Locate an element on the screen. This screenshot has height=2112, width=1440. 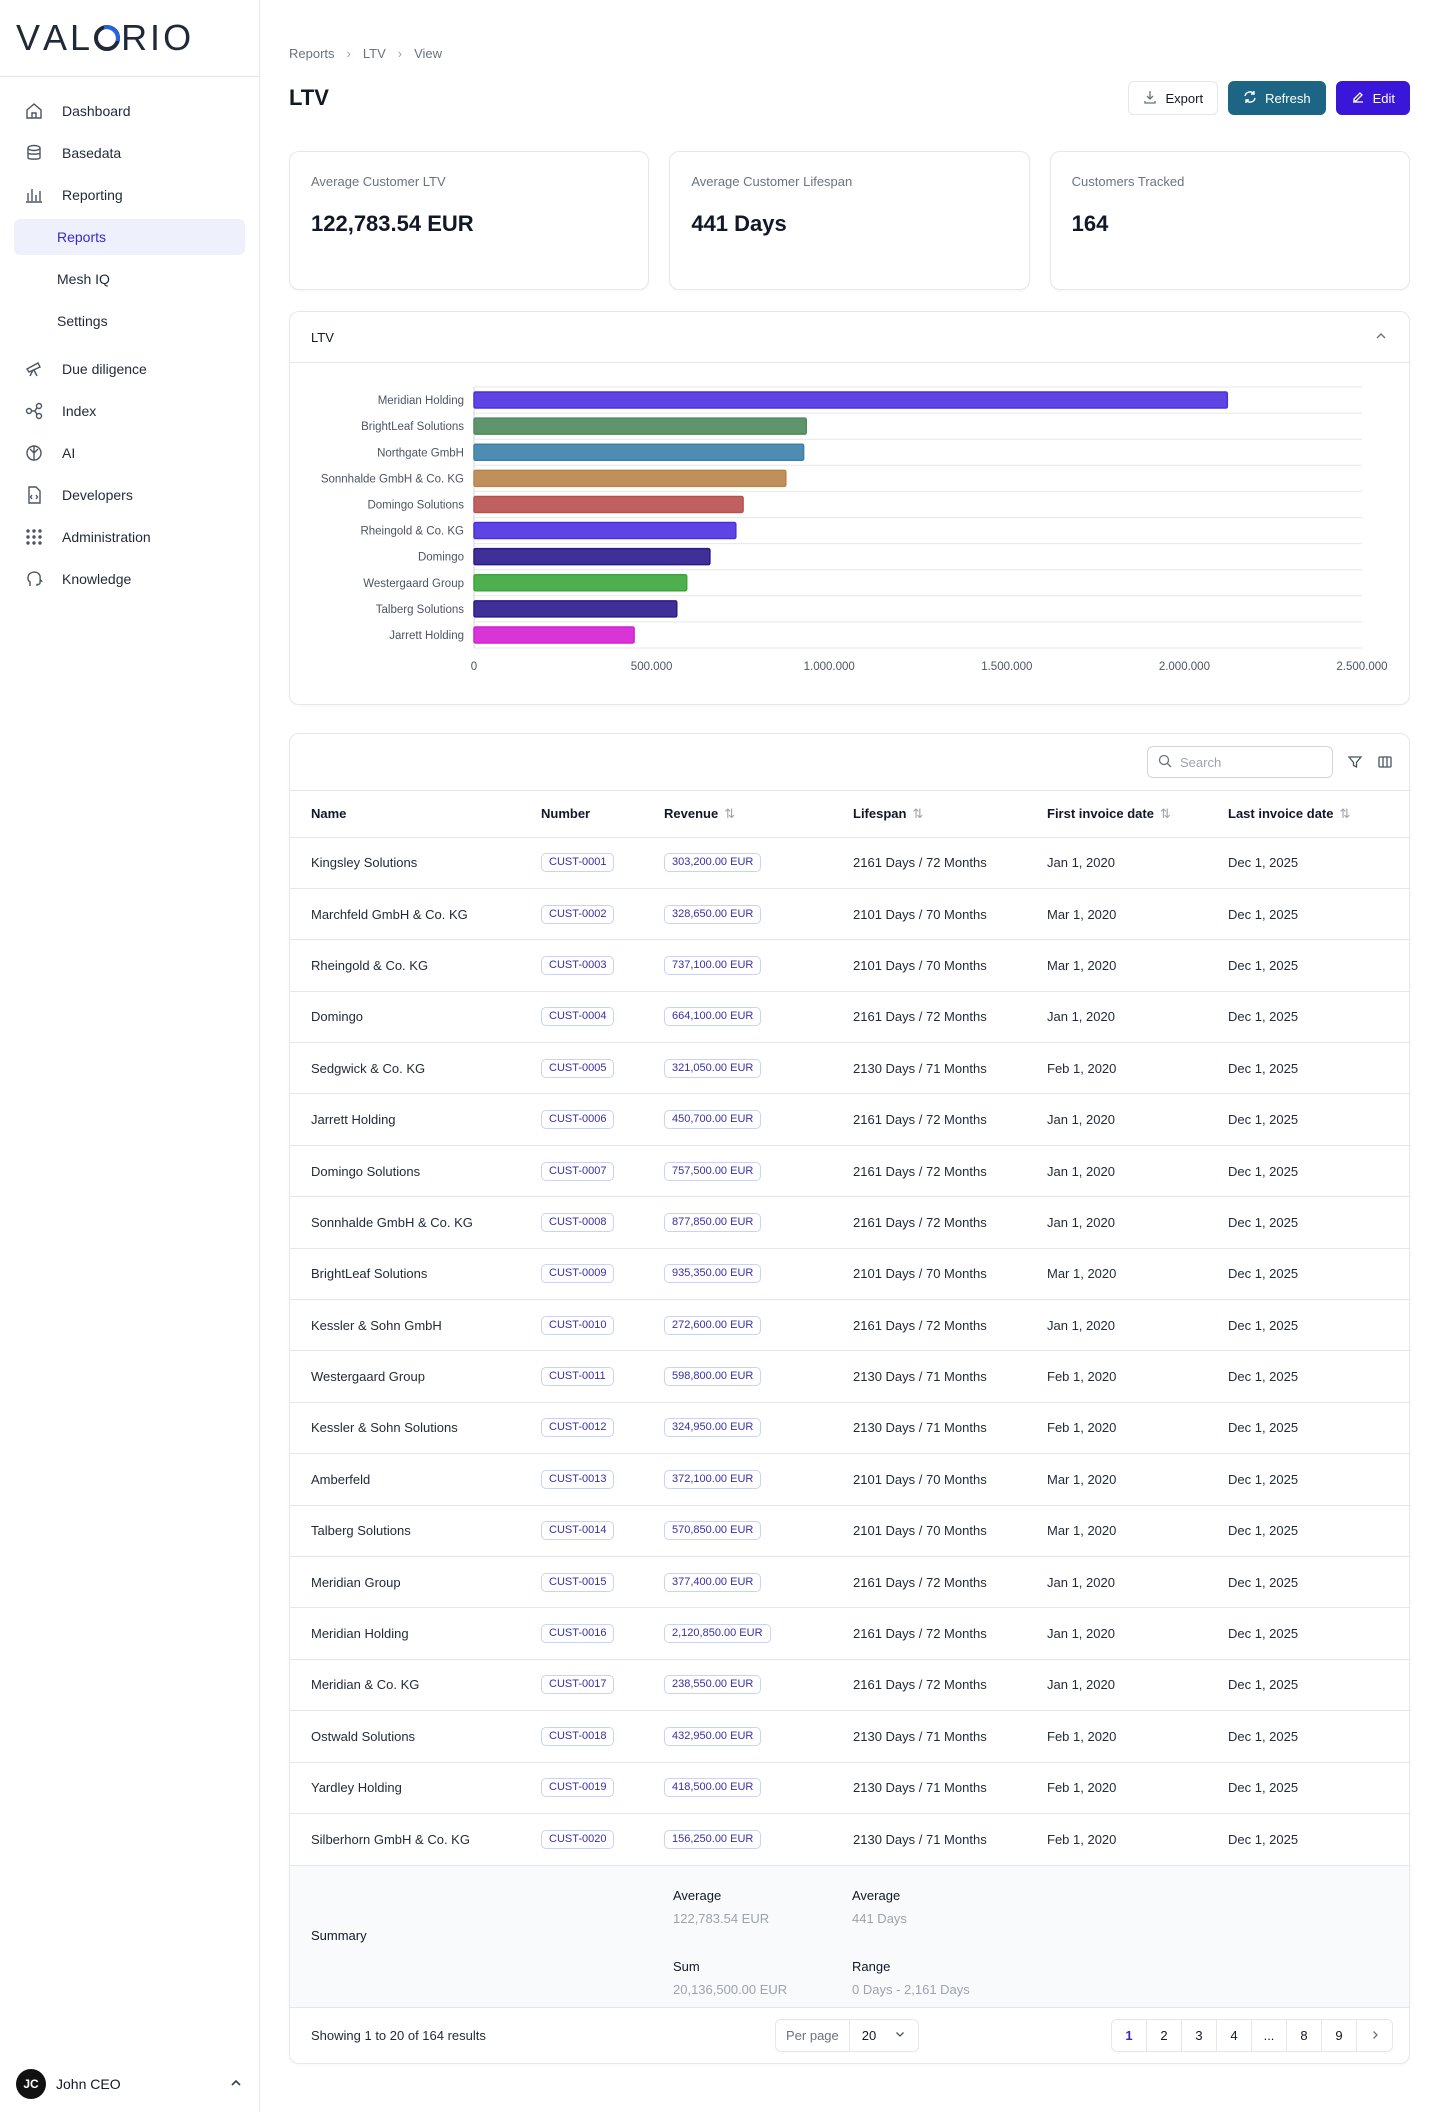
customer-number-badge: CUST-0014 is located at coordinates (578, 1531).